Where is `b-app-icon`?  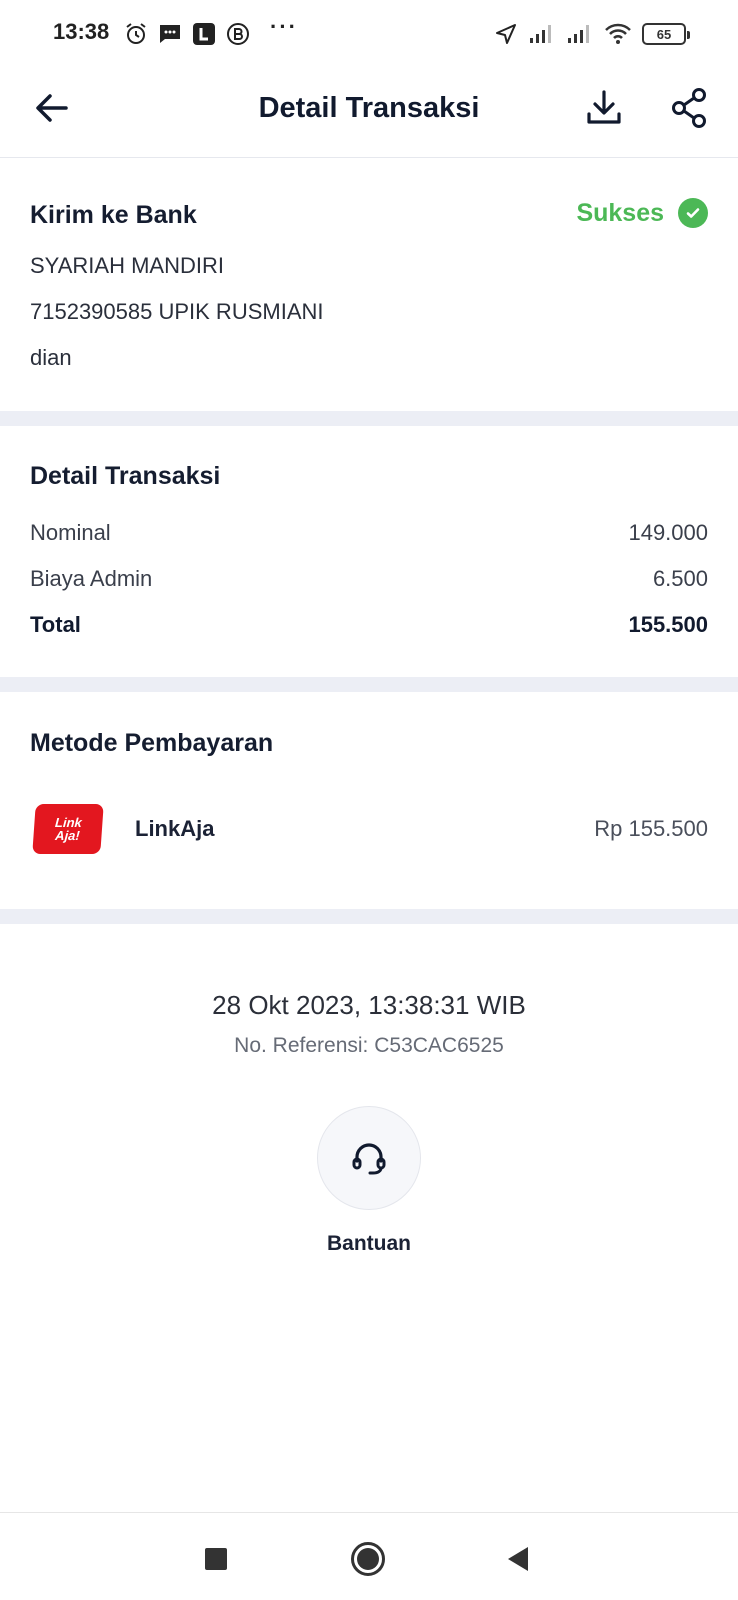
b-app-icon is located at coordinates (238, 34).